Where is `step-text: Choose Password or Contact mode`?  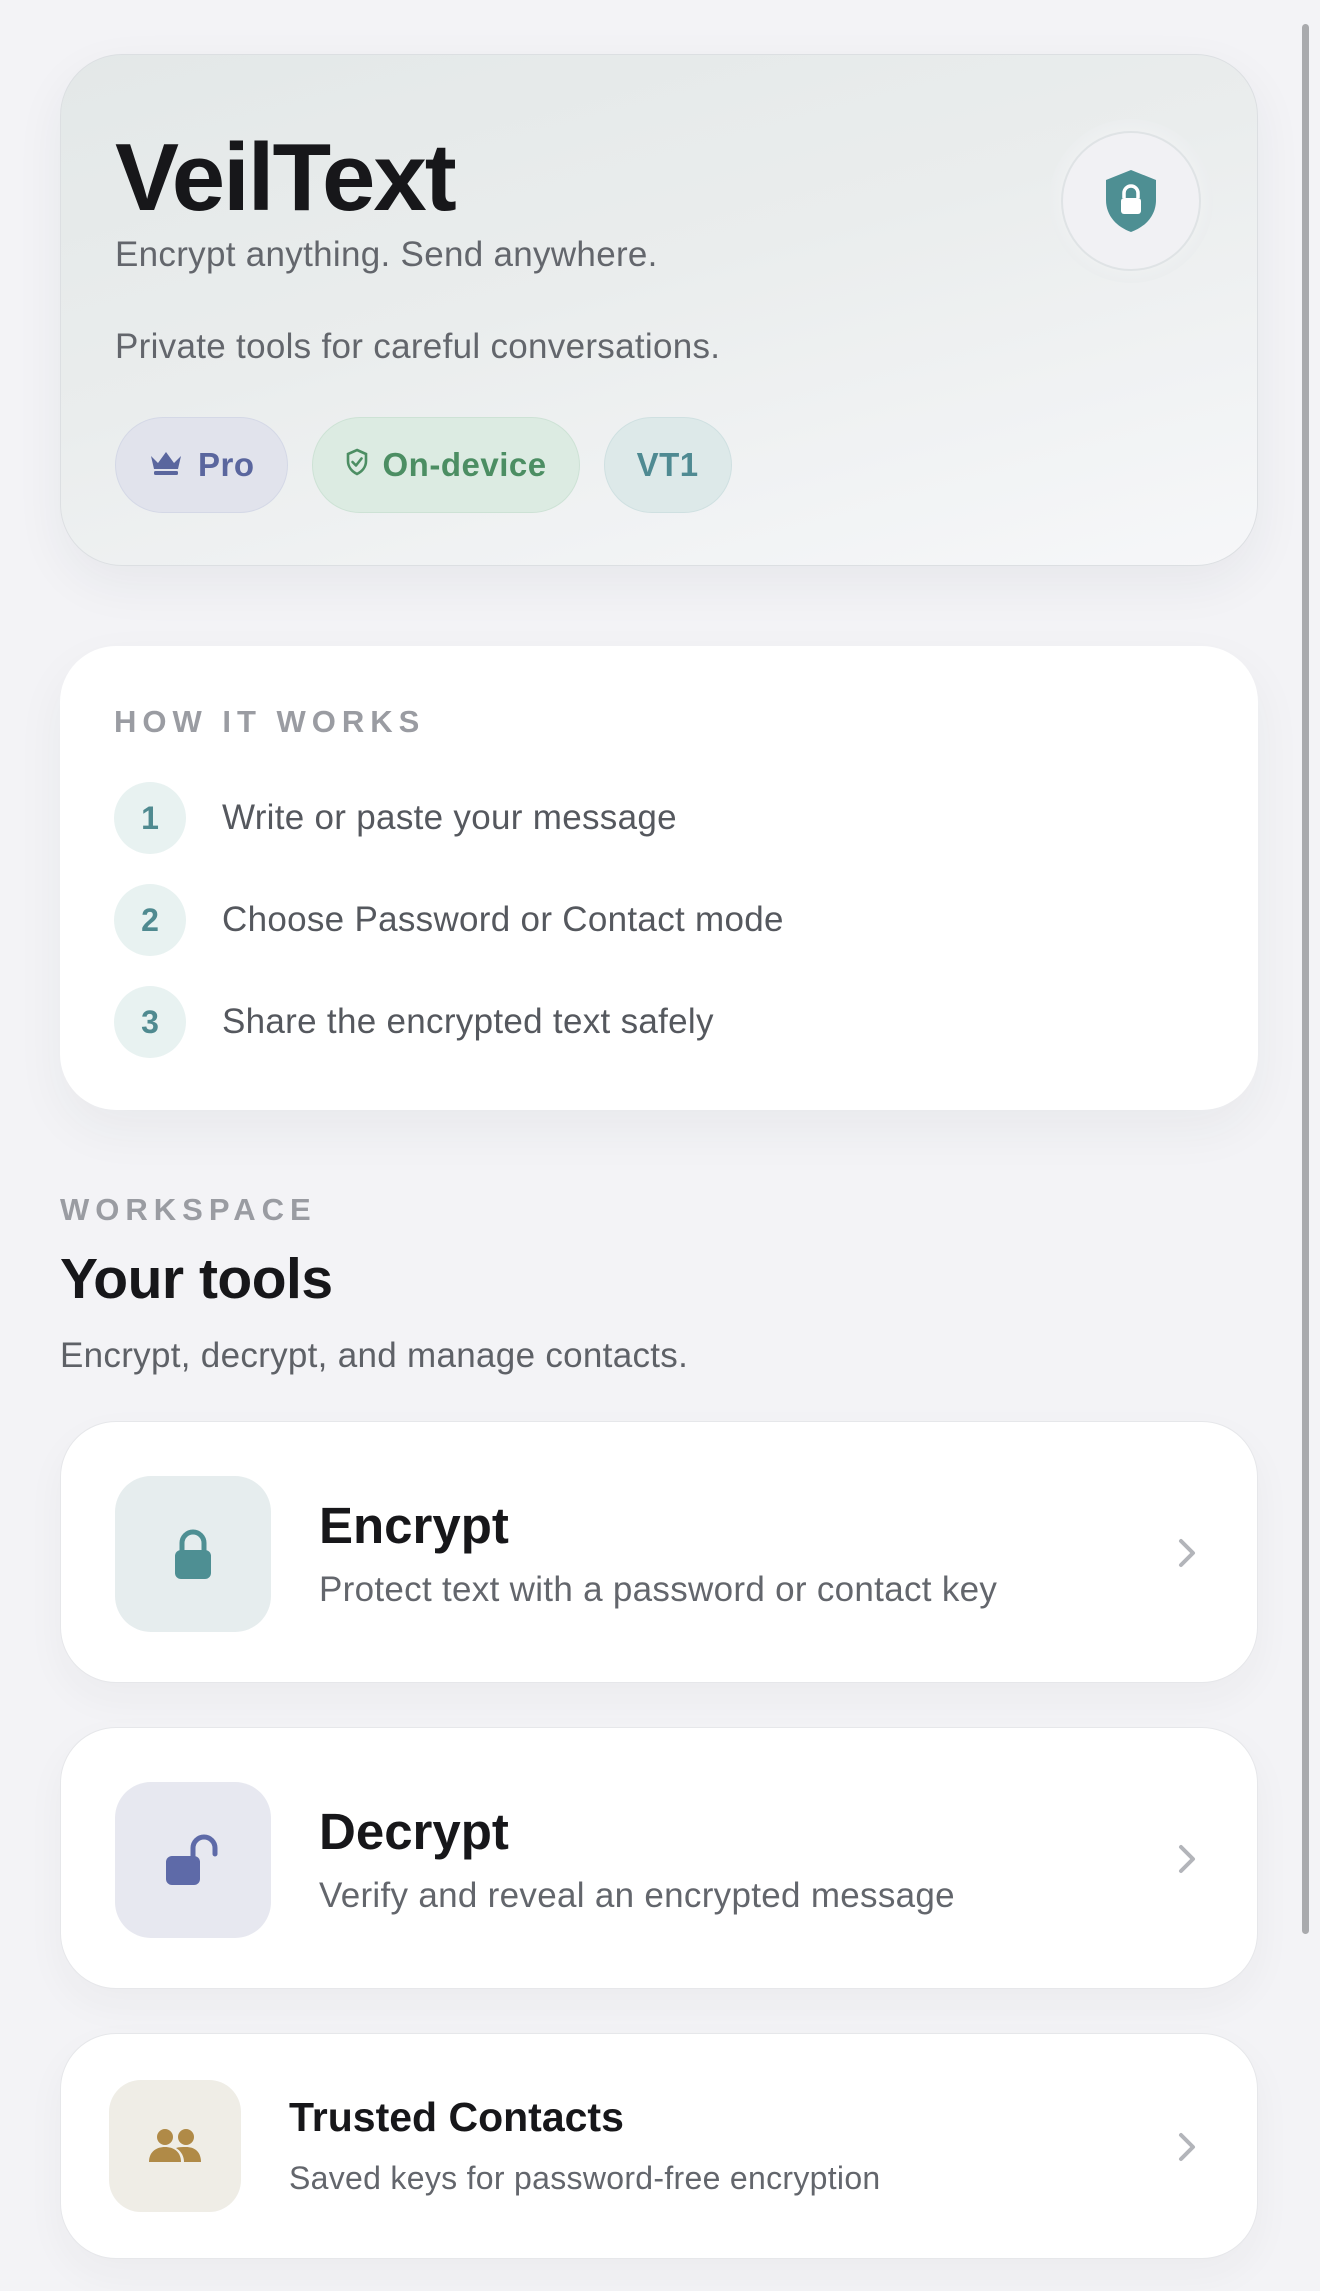 step-text: Choose Password or Contact mode is located at coordinates (503, 919).